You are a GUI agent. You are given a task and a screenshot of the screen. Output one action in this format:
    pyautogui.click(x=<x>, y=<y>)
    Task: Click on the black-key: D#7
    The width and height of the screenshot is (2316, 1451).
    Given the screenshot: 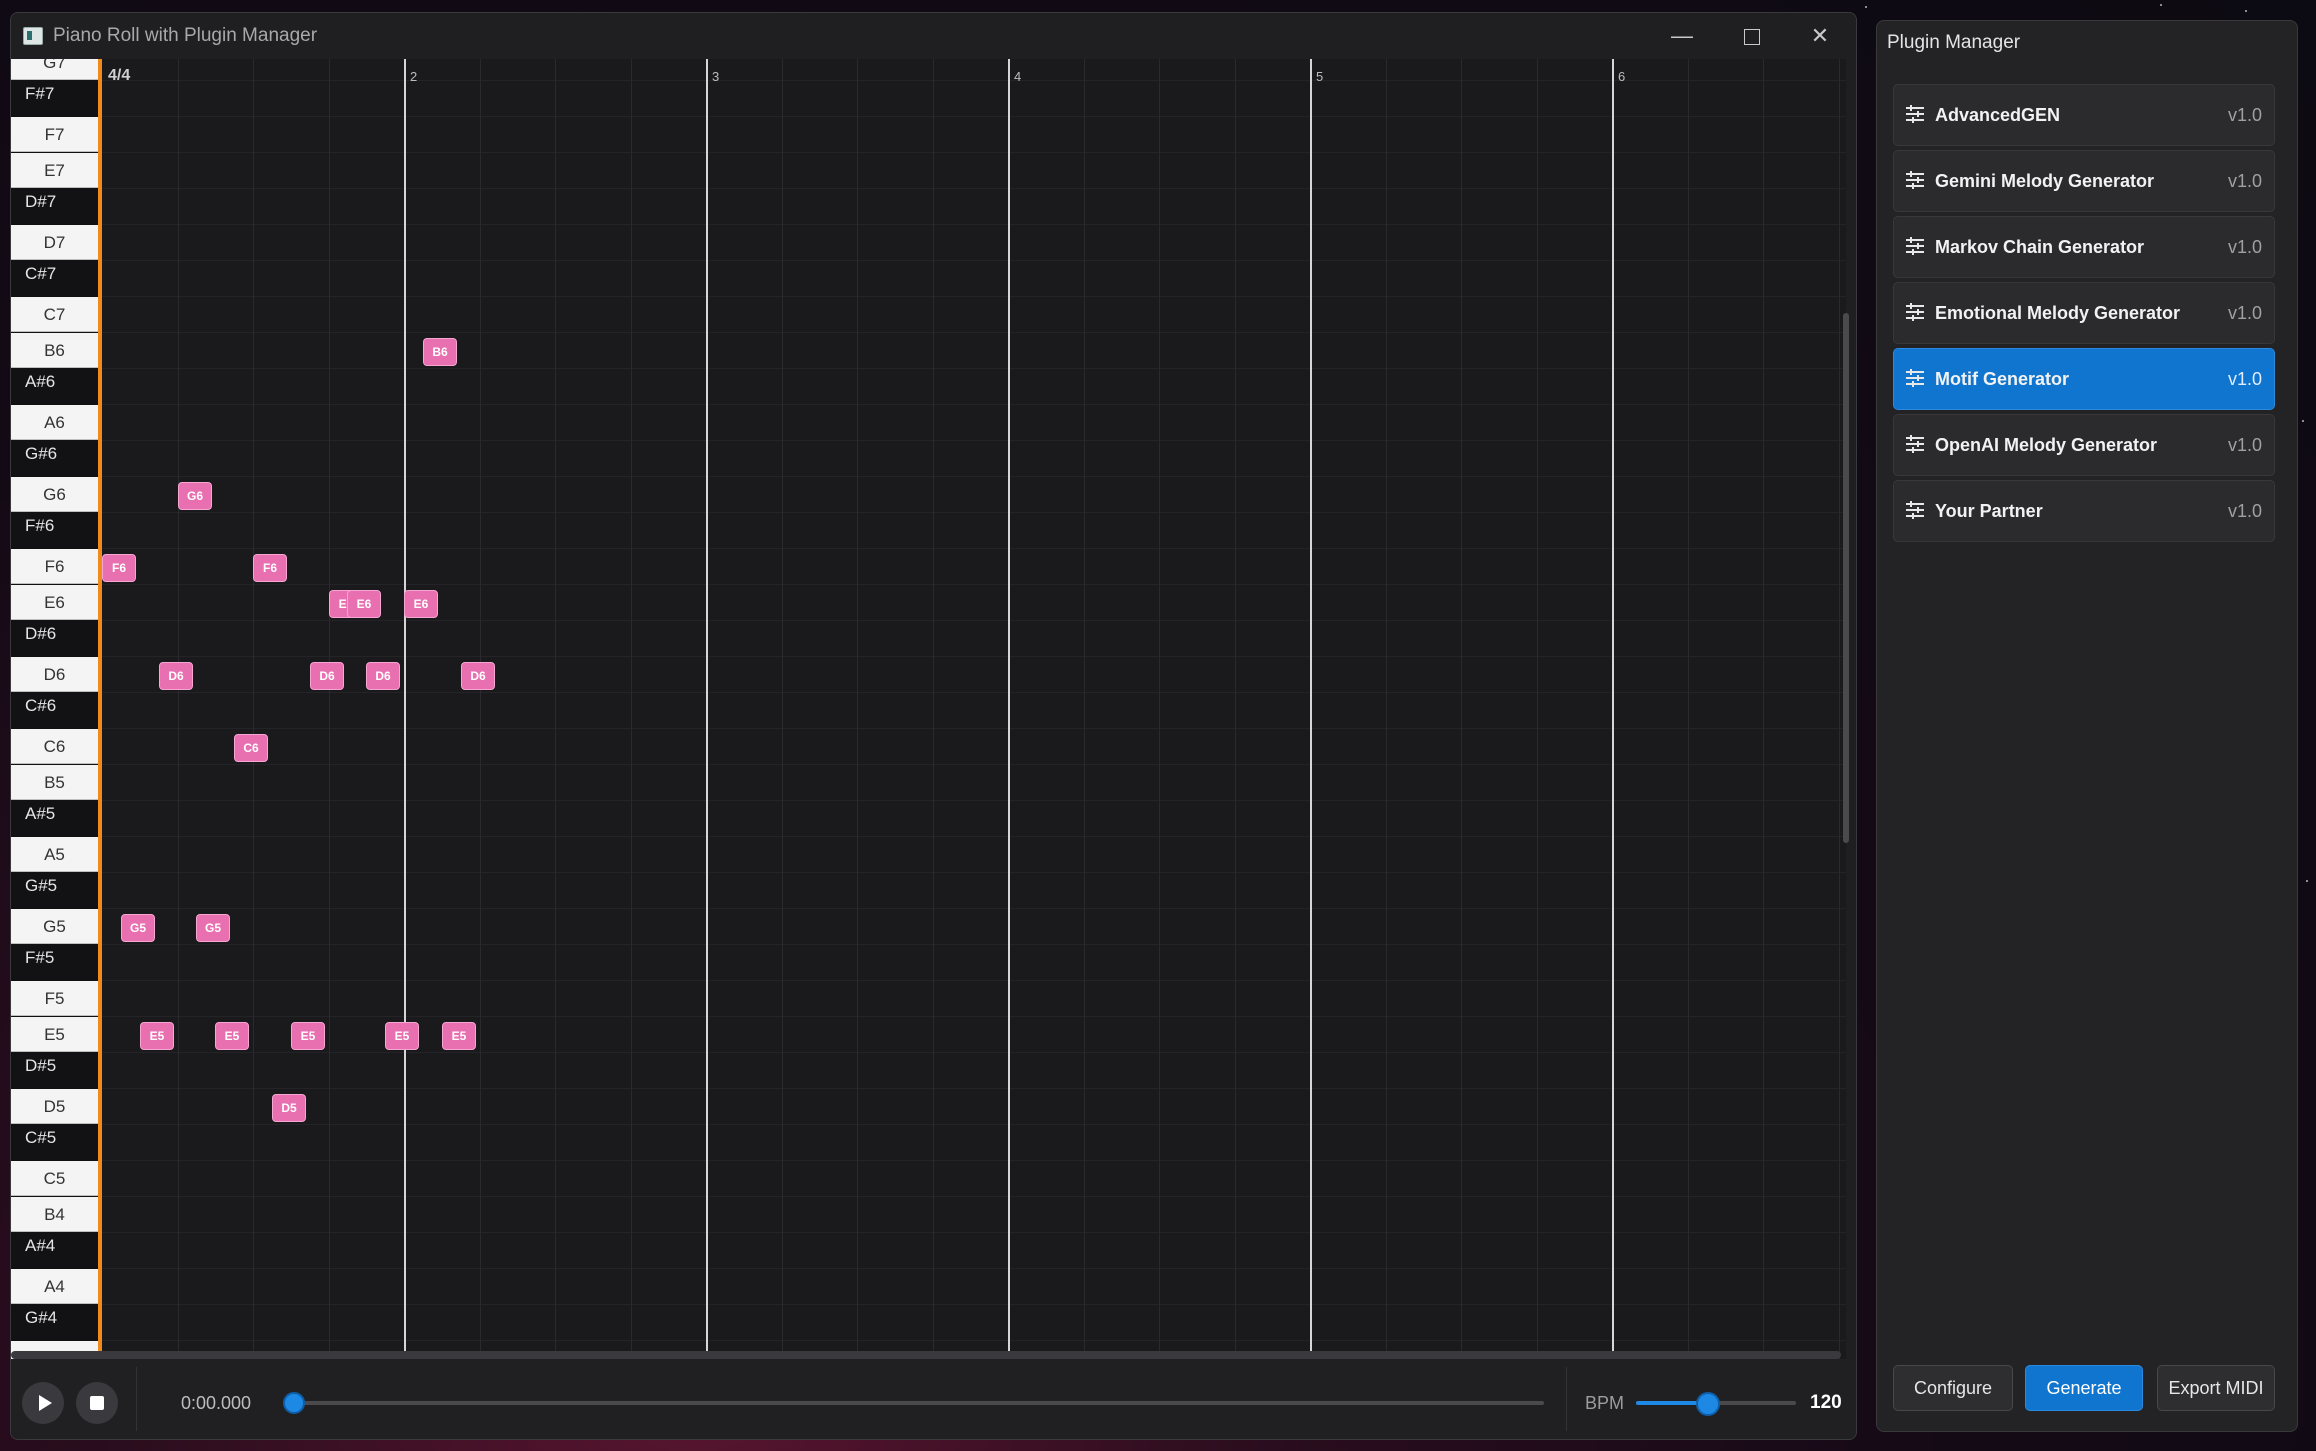 What is the action you would take?
    pyautogui.click(x=54, y=206)
    